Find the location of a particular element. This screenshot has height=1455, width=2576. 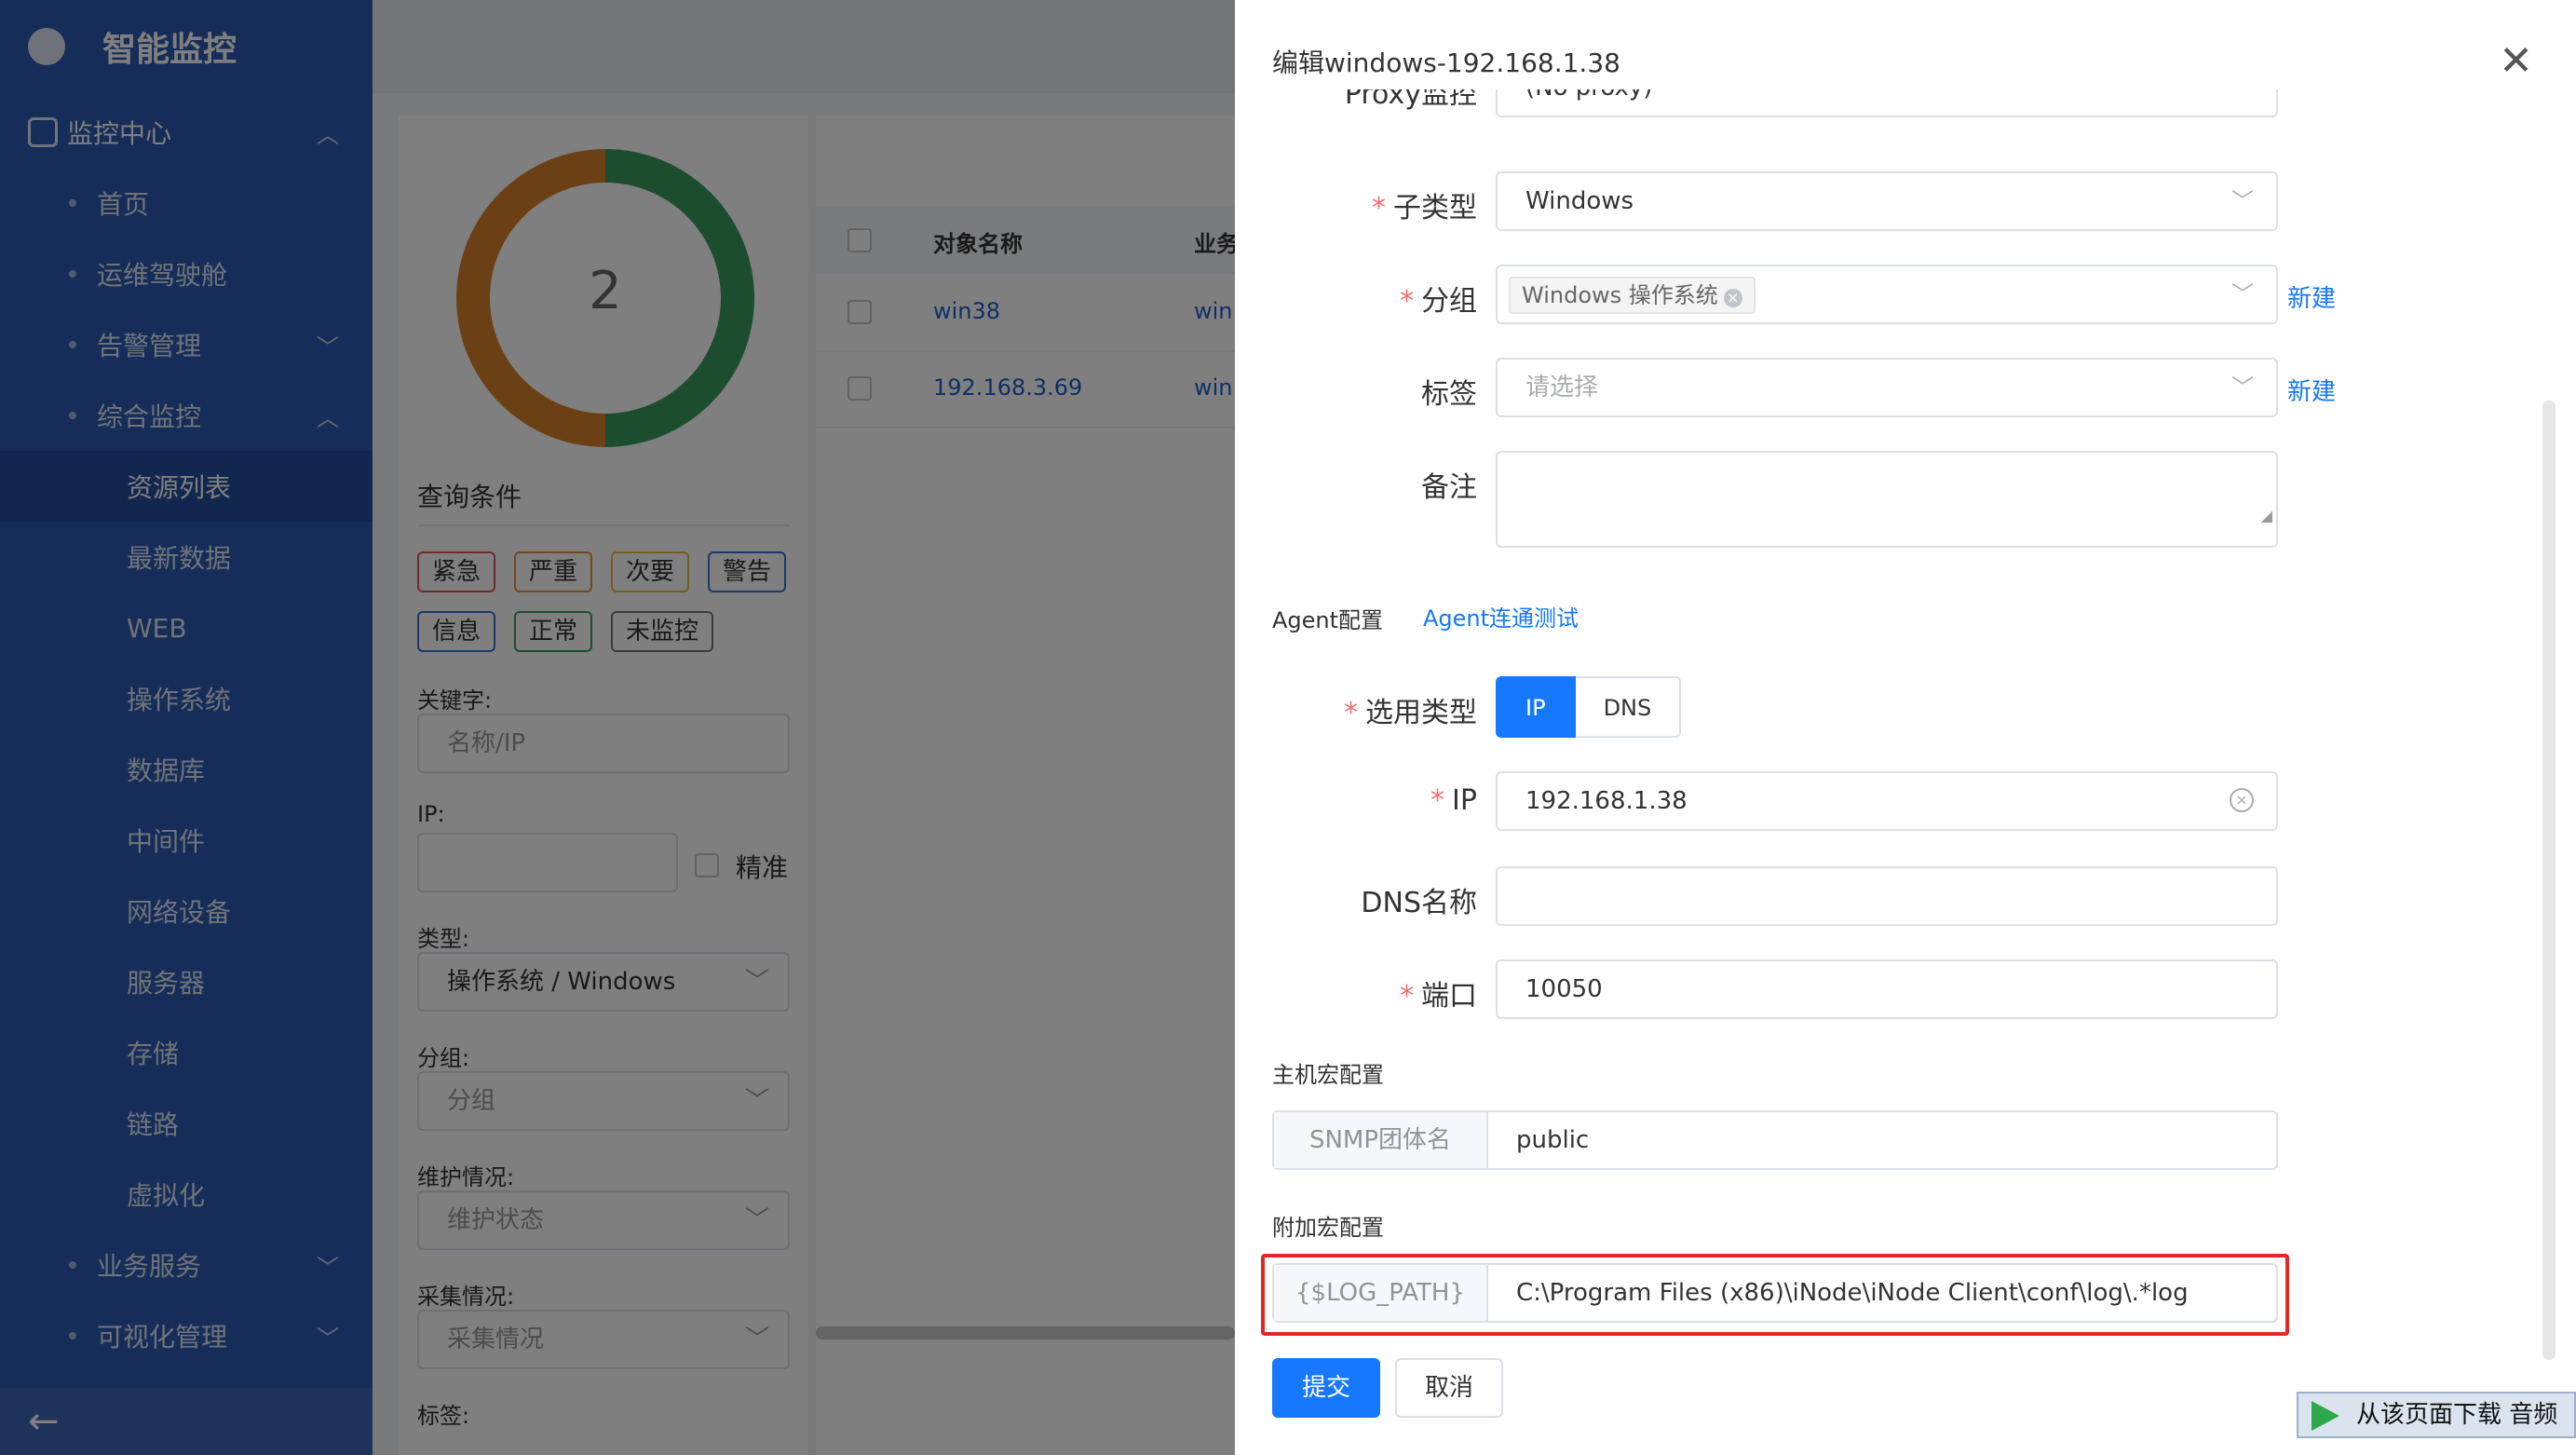

group-select: Windows 操作系统 × ﹀ is located at coordinates (1887, 294).